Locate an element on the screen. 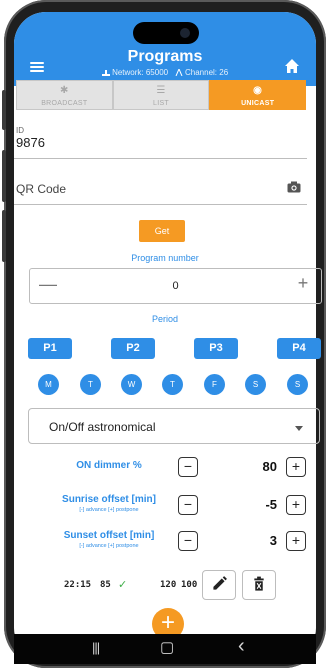 The image size is (330, 672). broadcast-icon: ✱ is located at coordinates (64, 90).